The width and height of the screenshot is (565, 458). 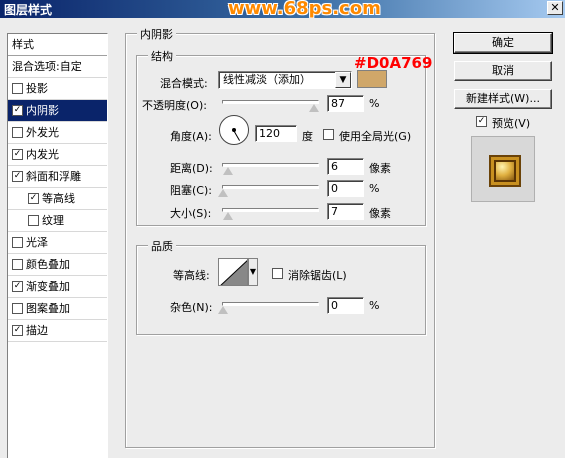 I want to click on style-item: ✓ 内阴影, so click(x=57, y=111).